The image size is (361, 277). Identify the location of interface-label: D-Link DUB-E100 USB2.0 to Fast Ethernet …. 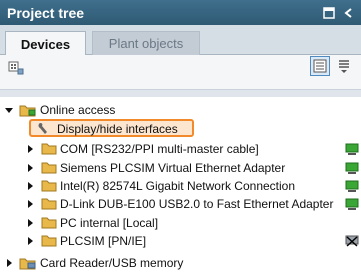
(197, 204).